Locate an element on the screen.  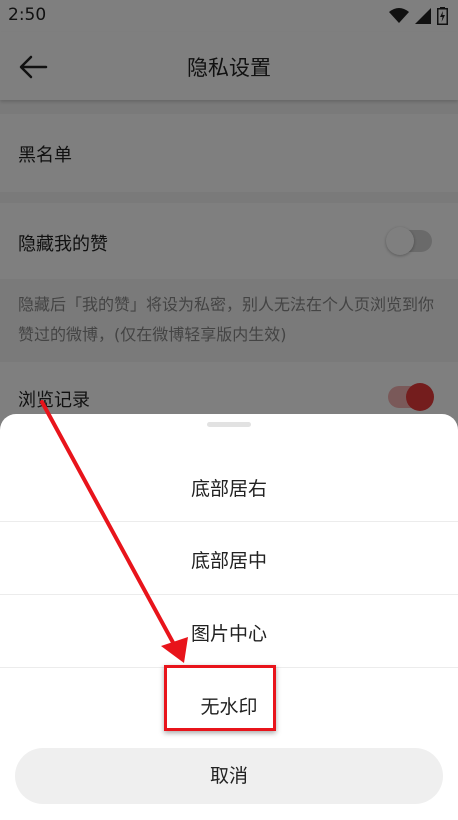
option-label: 底部居右 is located at coordinates (228, 489).